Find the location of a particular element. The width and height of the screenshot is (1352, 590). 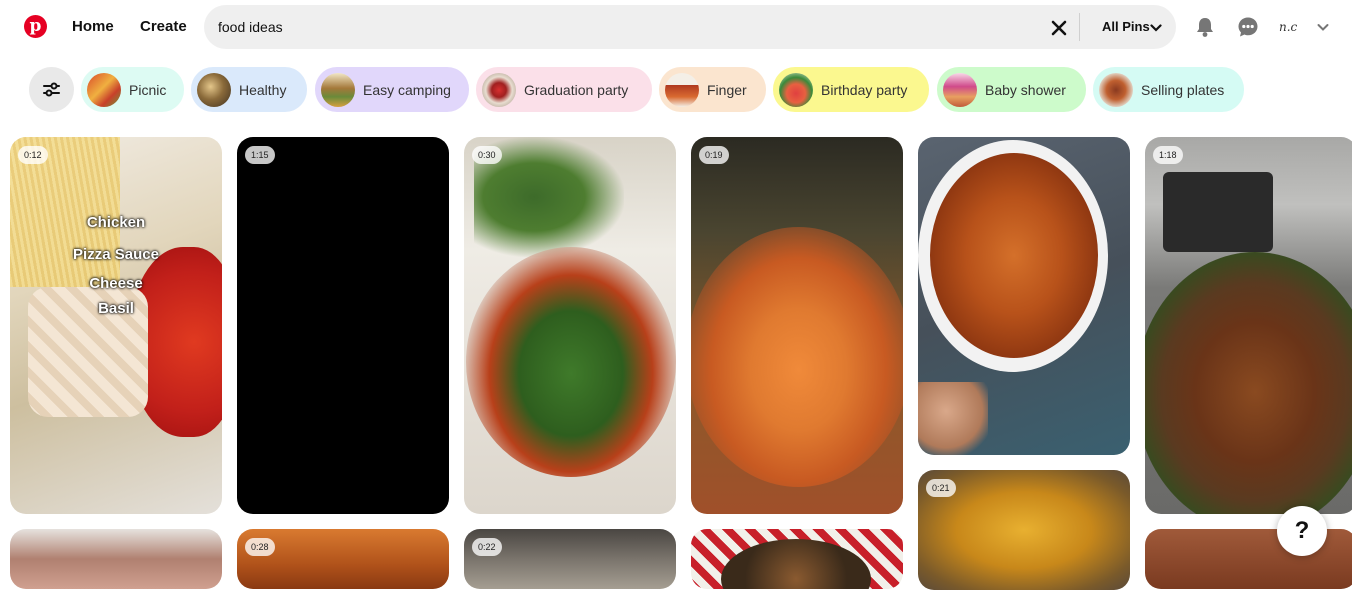

chip-selling-plates: Selling plates is located at coordinates (1168, 89).